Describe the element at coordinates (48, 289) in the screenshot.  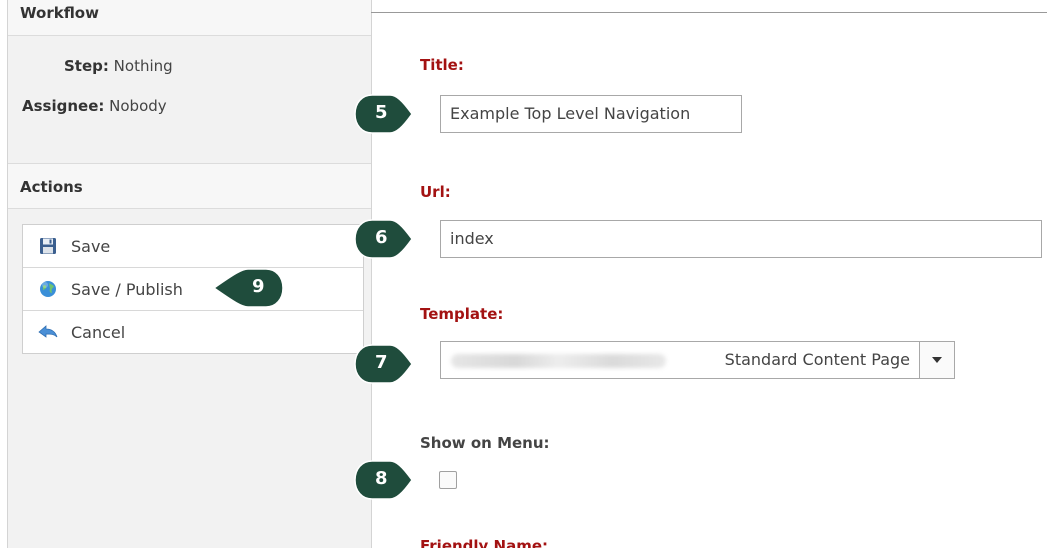
I see `globe-icon` at that location.